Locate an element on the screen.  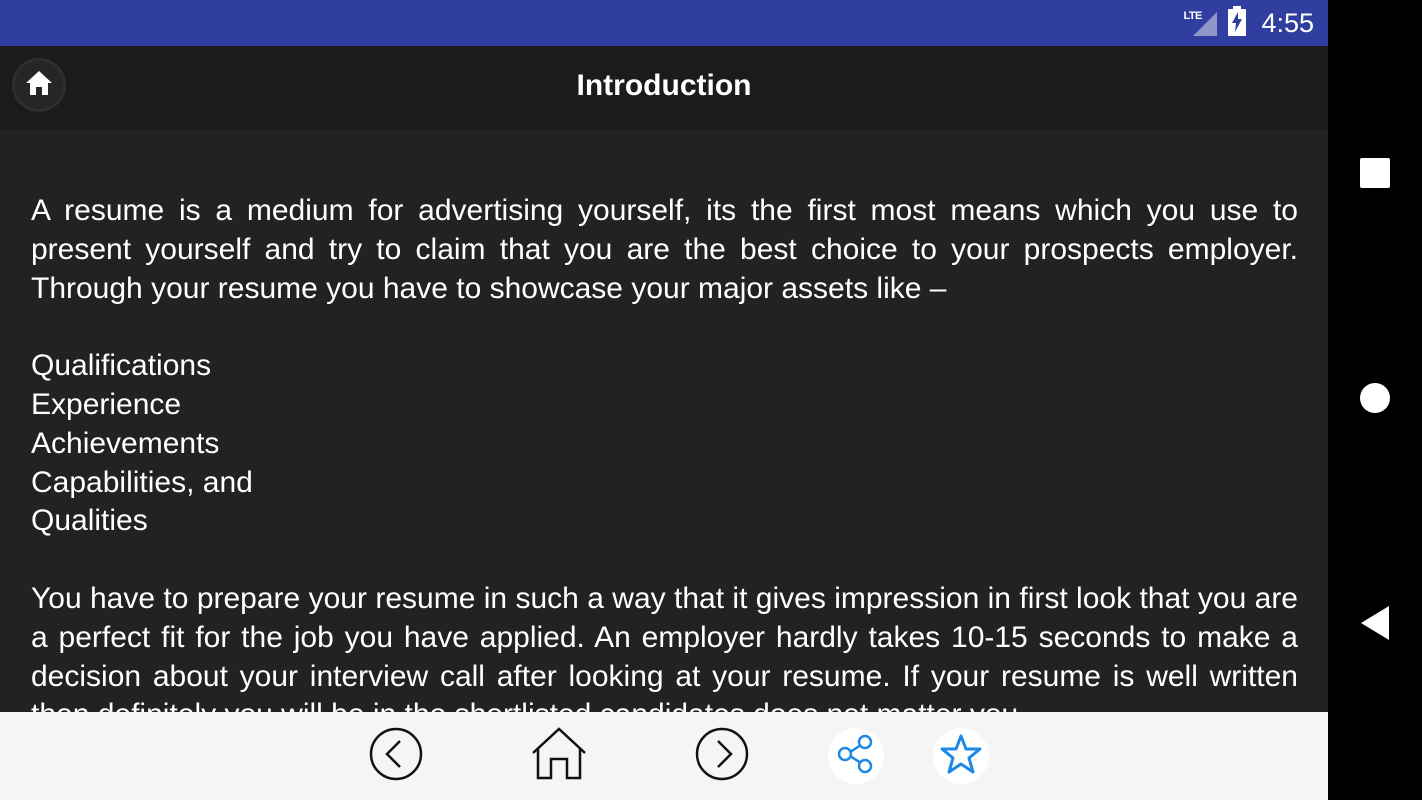
battery-charging-icon is located at coordinates (1237, 23).